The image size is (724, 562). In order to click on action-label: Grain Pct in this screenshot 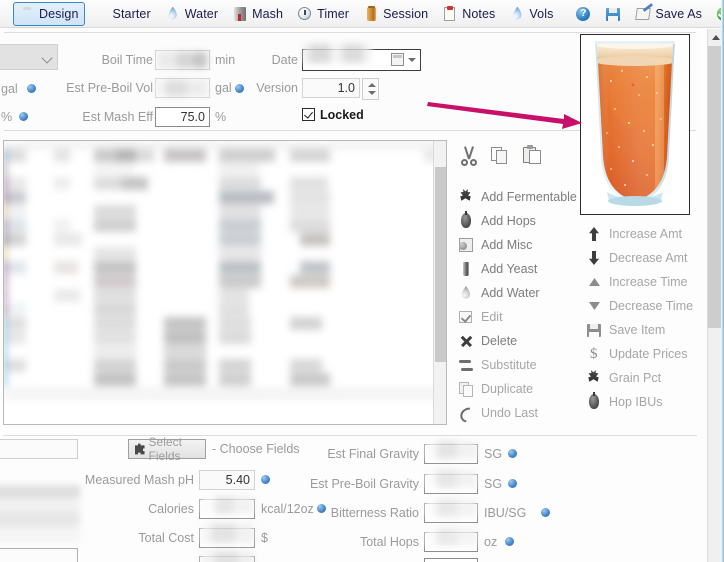, I will do `click(635, 378)`.